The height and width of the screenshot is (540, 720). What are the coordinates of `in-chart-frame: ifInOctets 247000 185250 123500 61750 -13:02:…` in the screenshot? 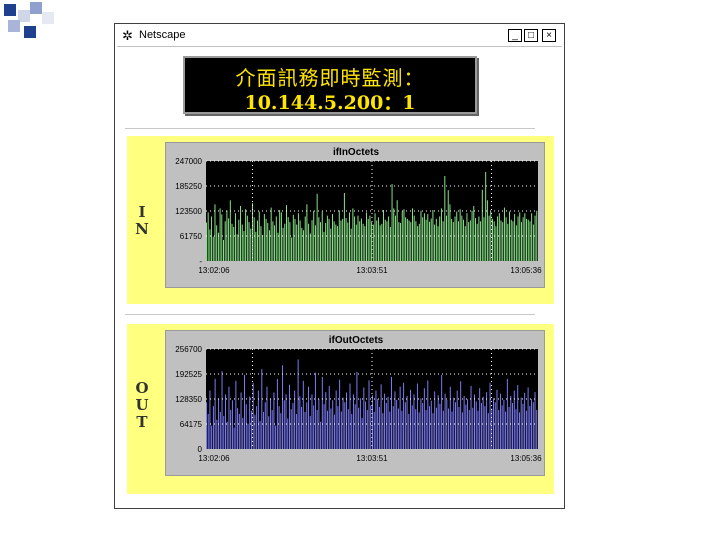 It's located at (355, 215).